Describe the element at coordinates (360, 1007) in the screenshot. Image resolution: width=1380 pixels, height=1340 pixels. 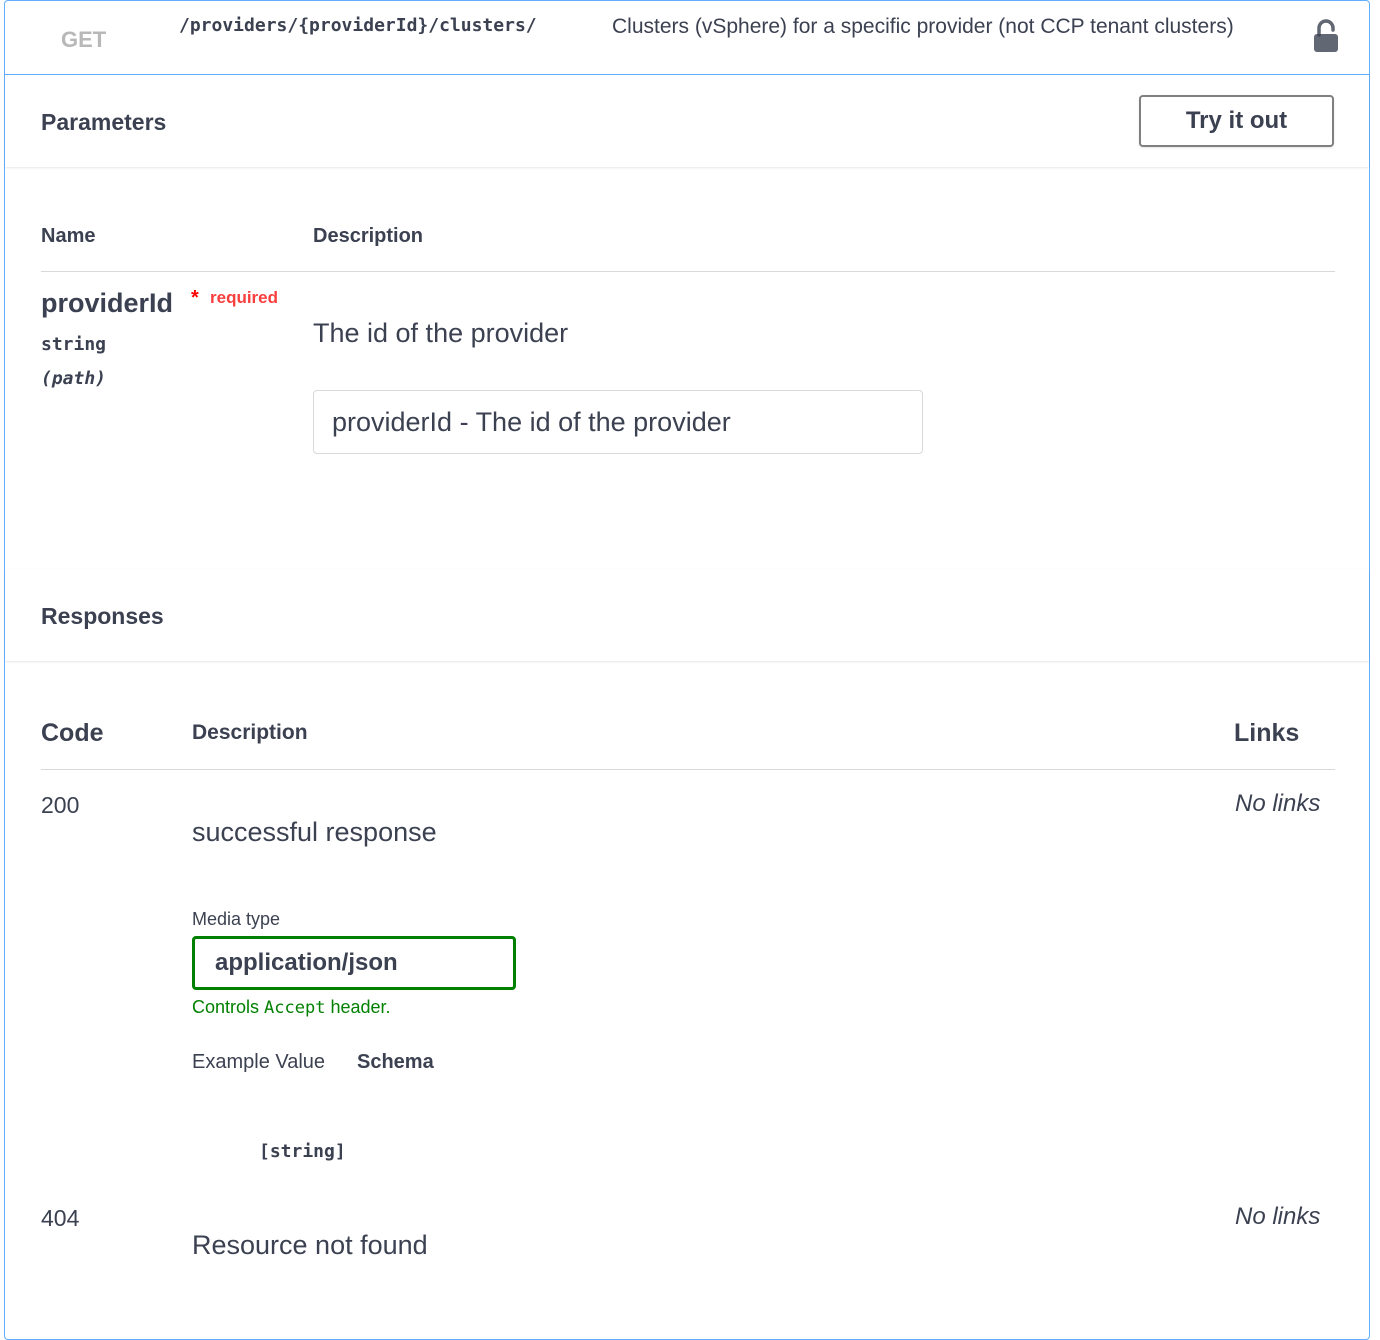
I see `controls-suffix: header.` at that location.